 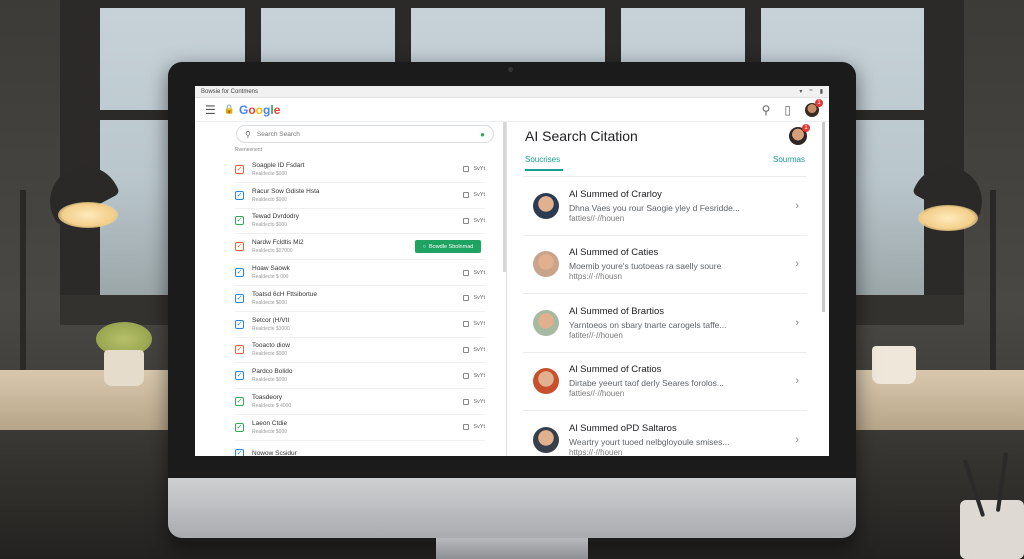 What do you see at coordinates (799, 134) in the screenshot?
I see `profile-avatar: 1` at bounding box center [799, 134].